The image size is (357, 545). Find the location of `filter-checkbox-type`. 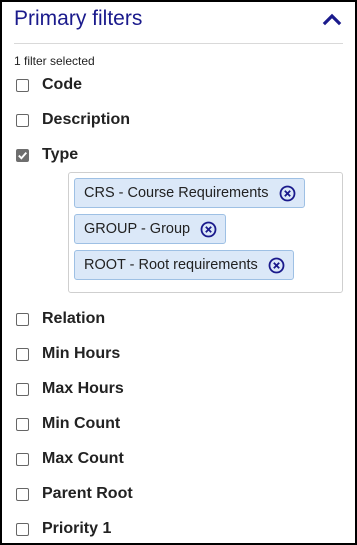

filter-checkbox-type is located at coordinates (22, 155).